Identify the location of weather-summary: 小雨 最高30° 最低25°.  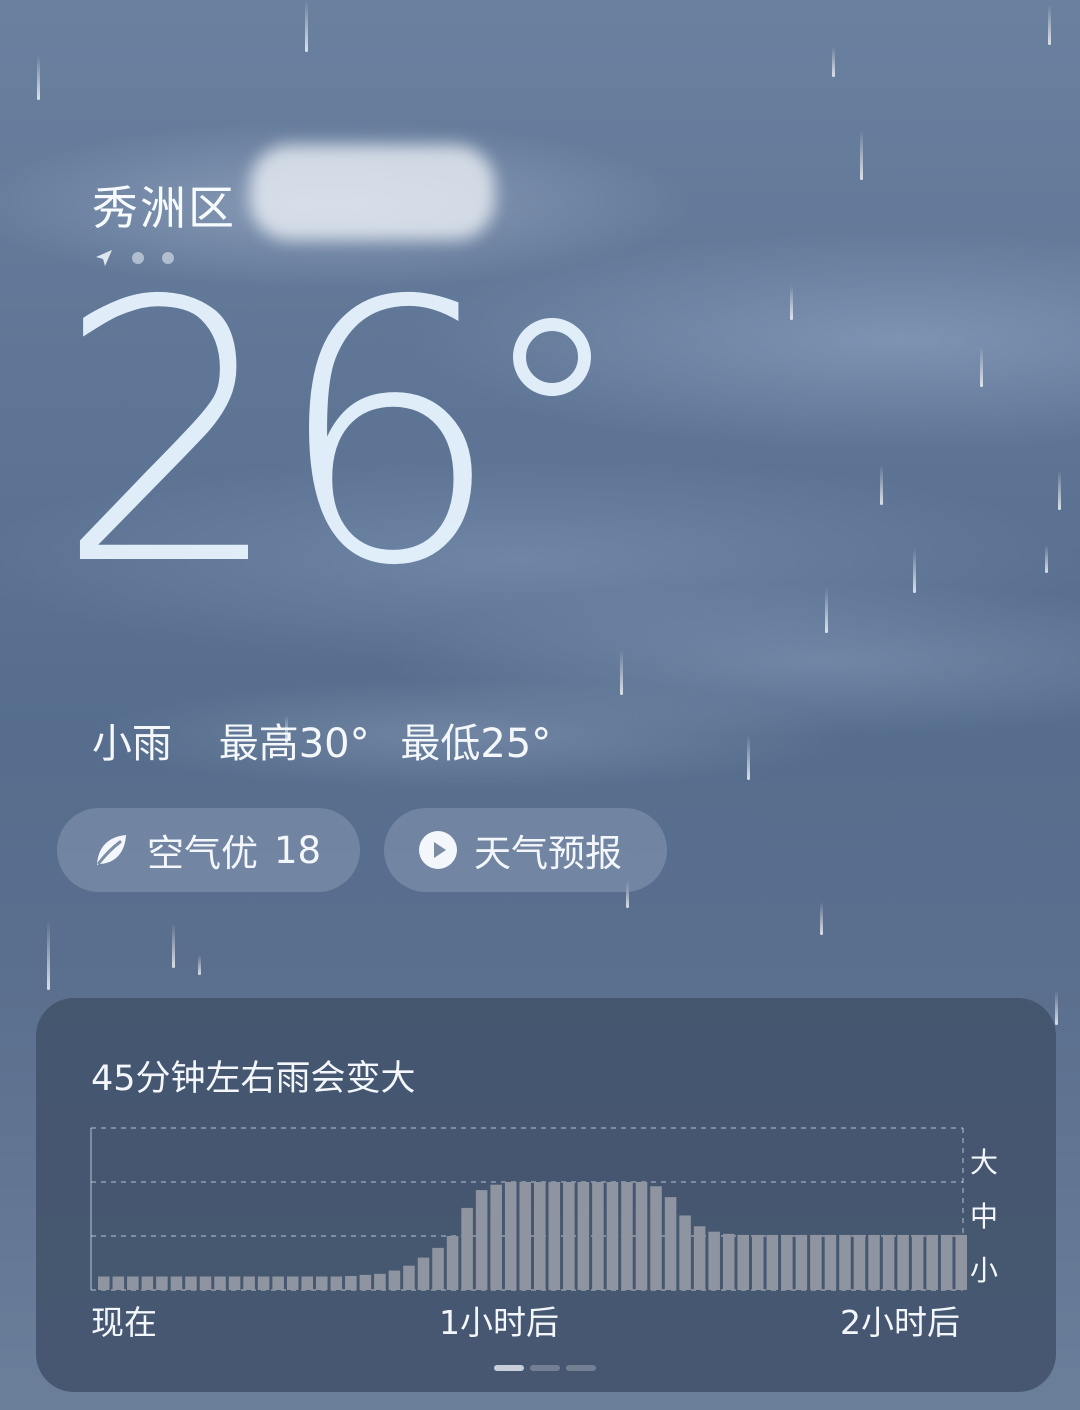
(321, 740).